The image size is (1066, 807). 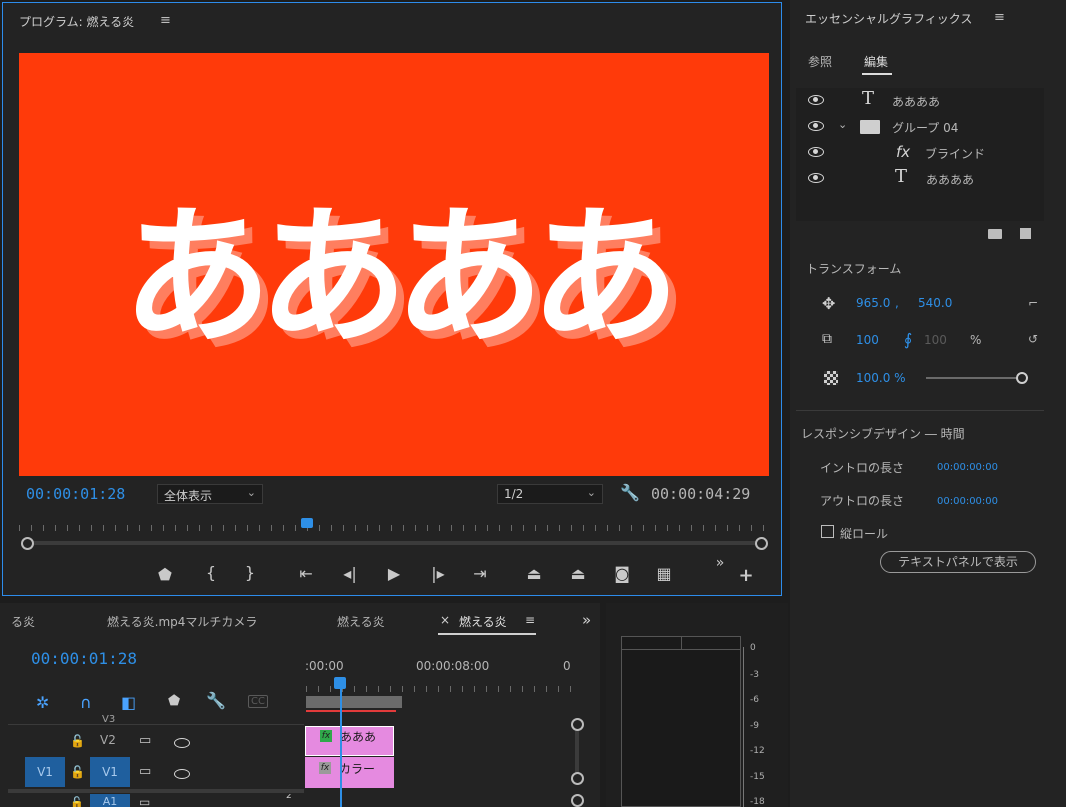 What do you see at coordinates (908, 339) in the screenshot?
I see `link-scale-icon: ∮` at bounding box center [908, 339].